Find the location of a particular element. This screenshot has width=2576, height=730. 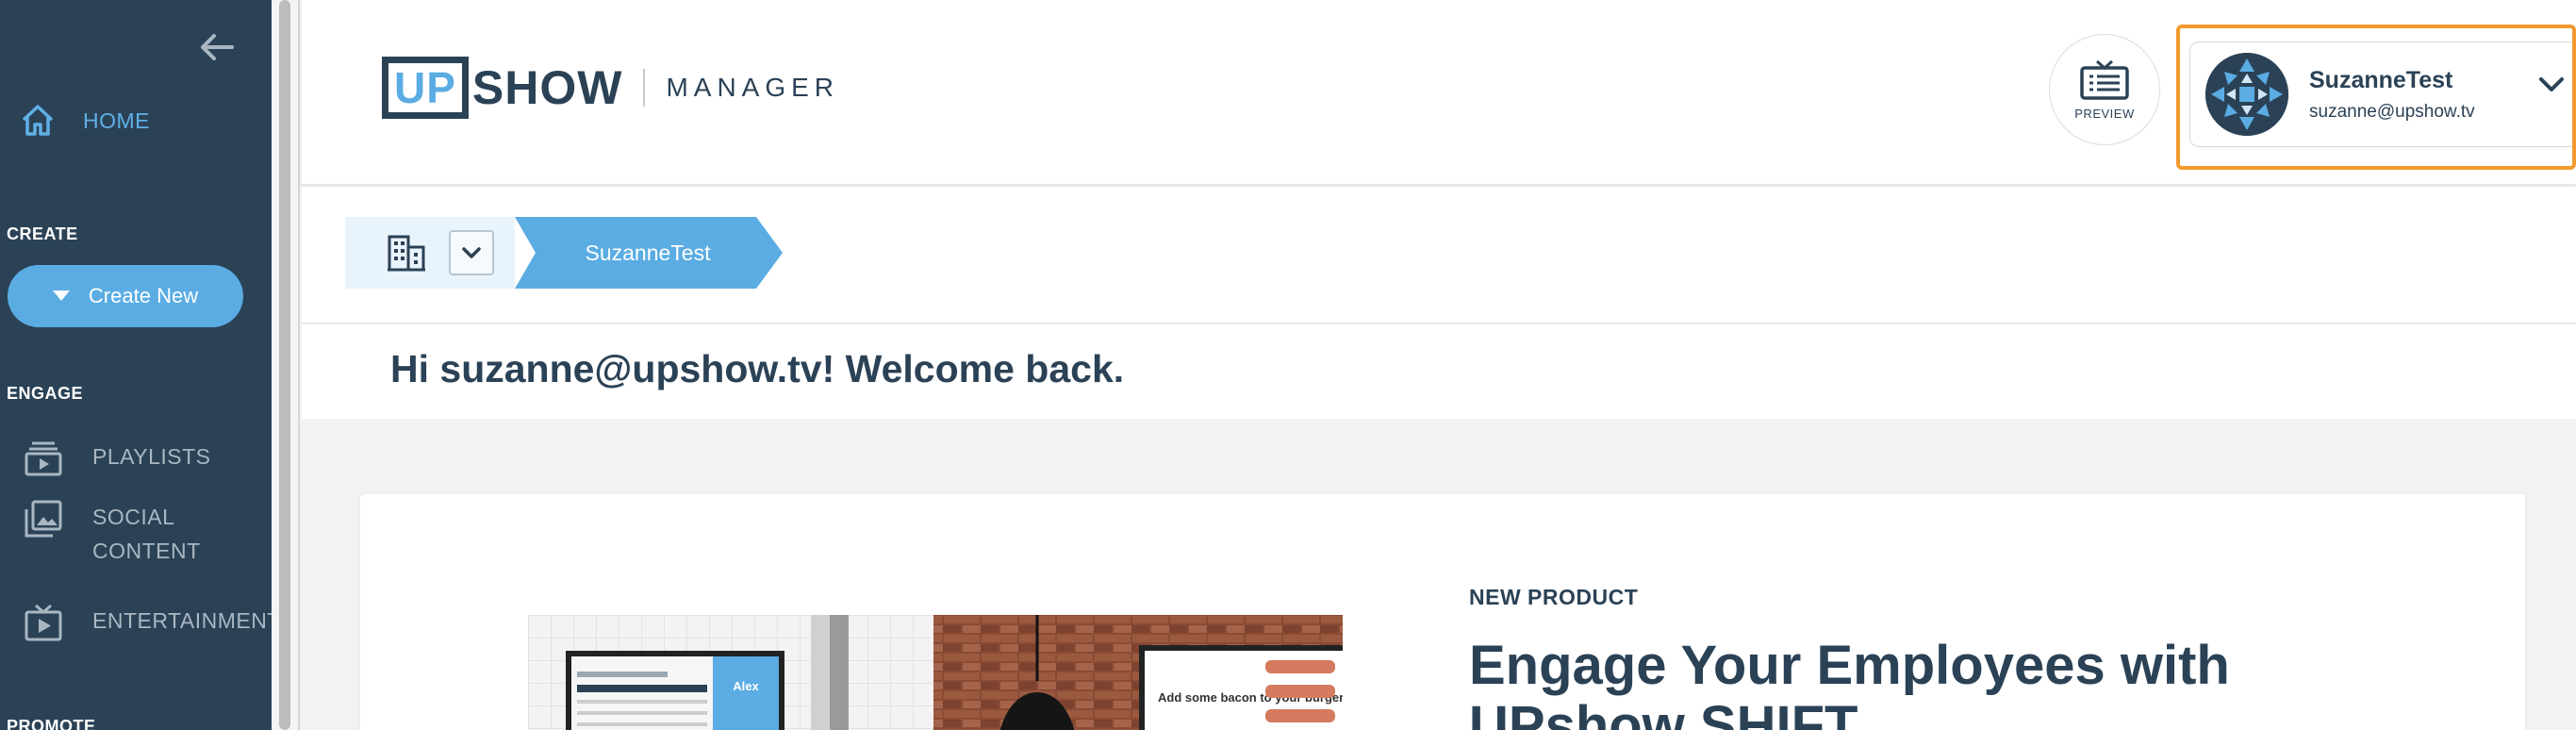

logo-divider is located at coordinates (644, 88).